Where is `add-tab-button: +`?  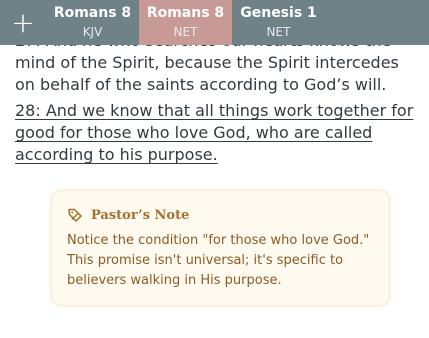 add-tab-button: + is located at coordinates (23, 22).